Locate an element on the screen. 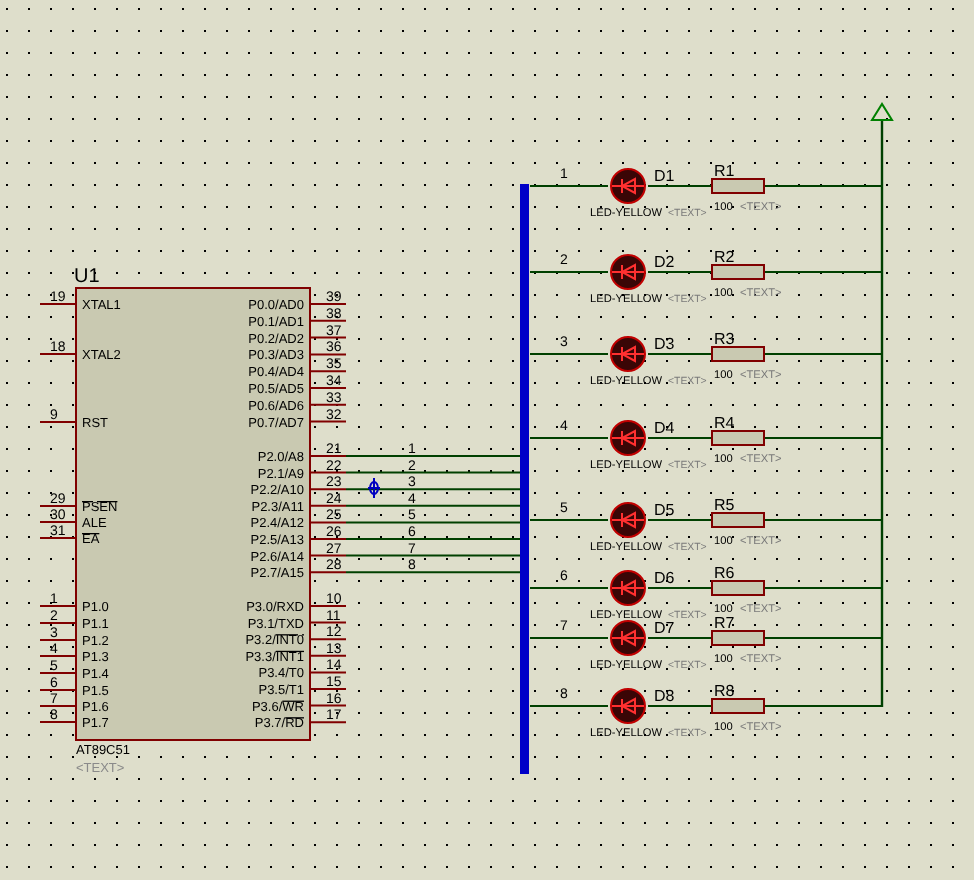 Image resolution: width=974 pixels, height=880 pixels. component-reference: R3 is located at coordinates (724, 339).